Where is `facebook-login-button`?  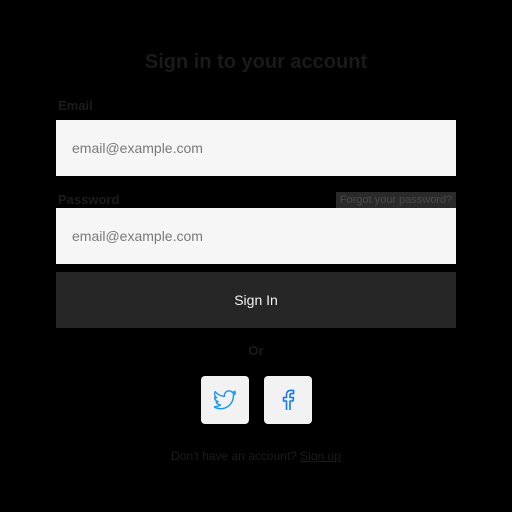
facebook-login-button is located at coordinates (288, 400).